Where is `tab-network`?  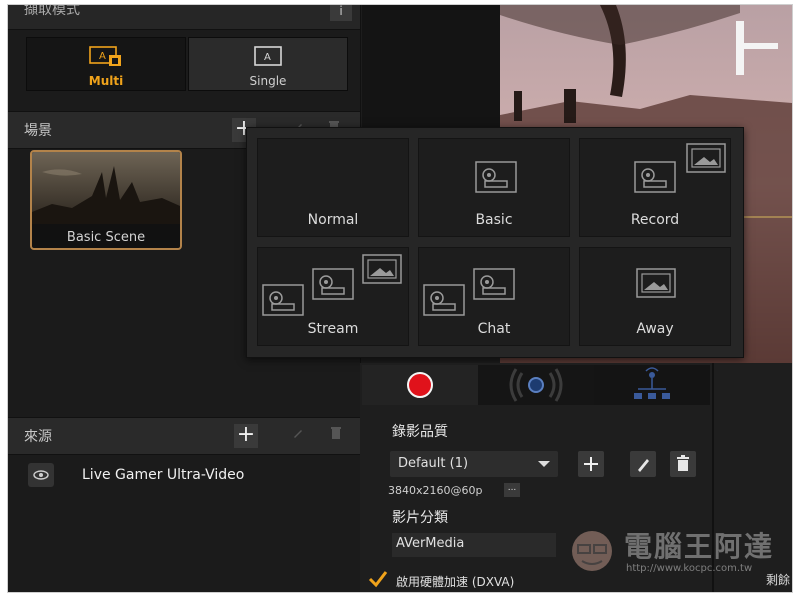 tab-network is located at coordinates (652, 385).